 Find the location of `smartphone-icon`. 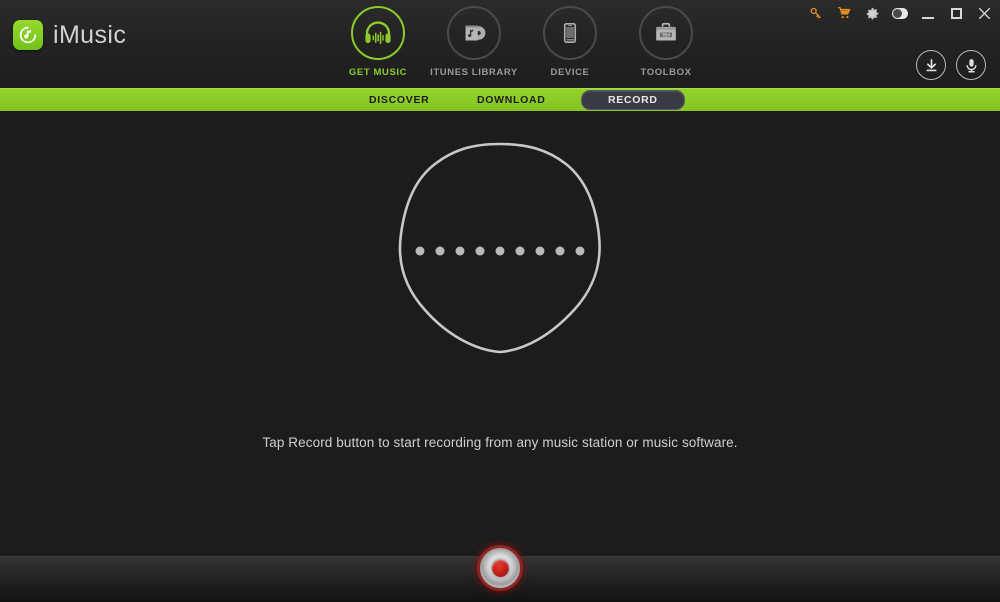

smartphone-icon is located at coordinates (570, 33).